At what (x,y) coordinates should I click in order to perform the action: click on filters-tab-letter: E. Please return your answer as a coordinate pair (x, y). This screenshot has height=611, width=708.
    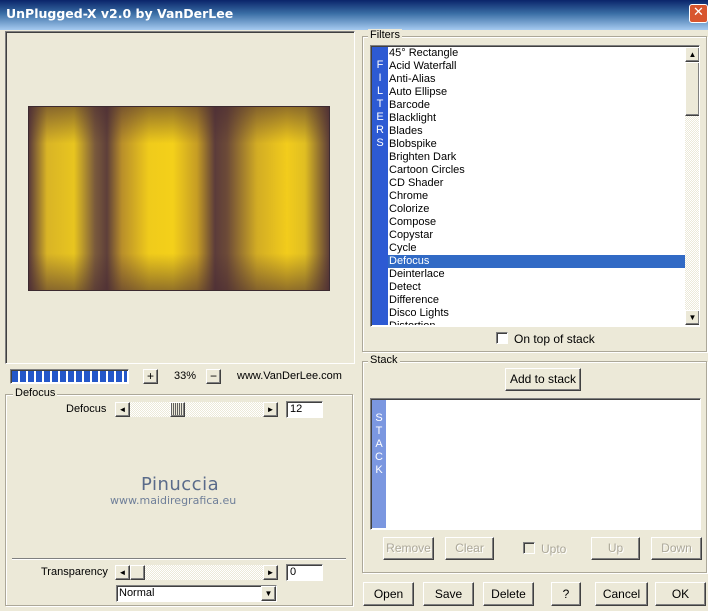
    Looking at the image, I should click on (380, 117).